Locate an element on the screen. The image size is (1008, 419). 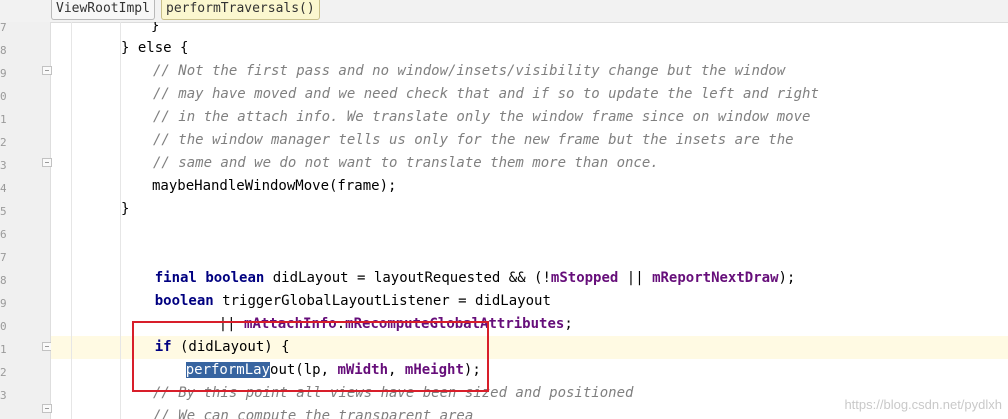
field-name: mStopped is located at coordinates (584, 278).